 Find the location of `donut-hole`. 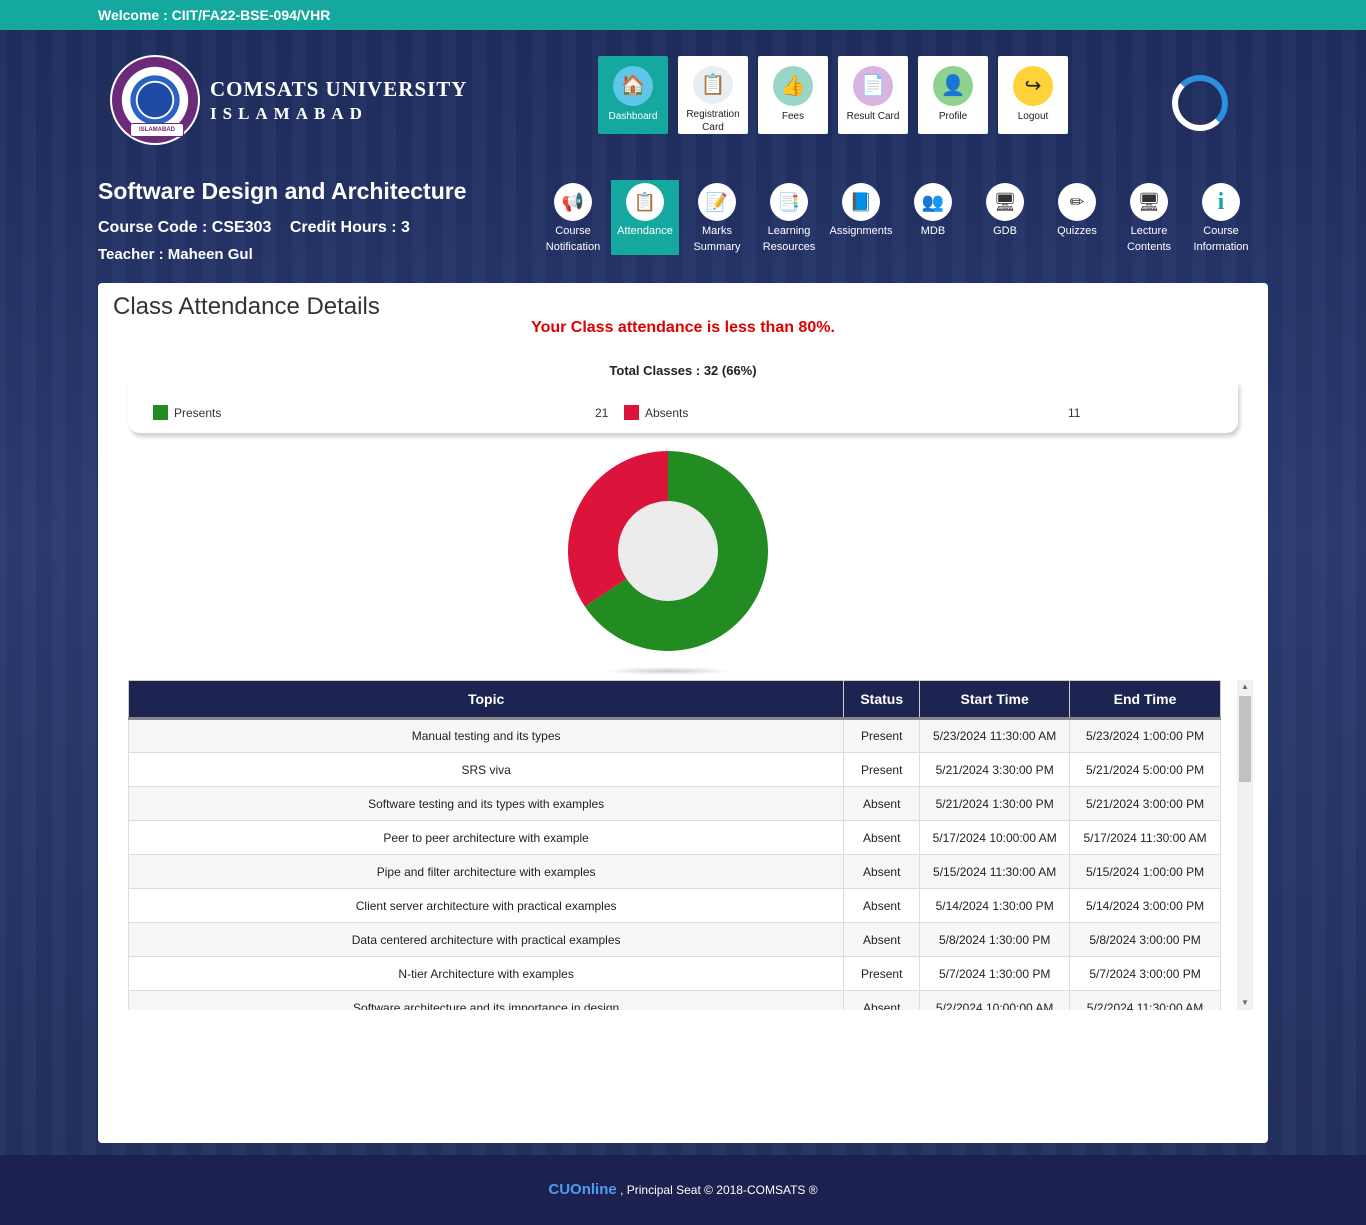

donut-hole is located at coordinates (668, 551).